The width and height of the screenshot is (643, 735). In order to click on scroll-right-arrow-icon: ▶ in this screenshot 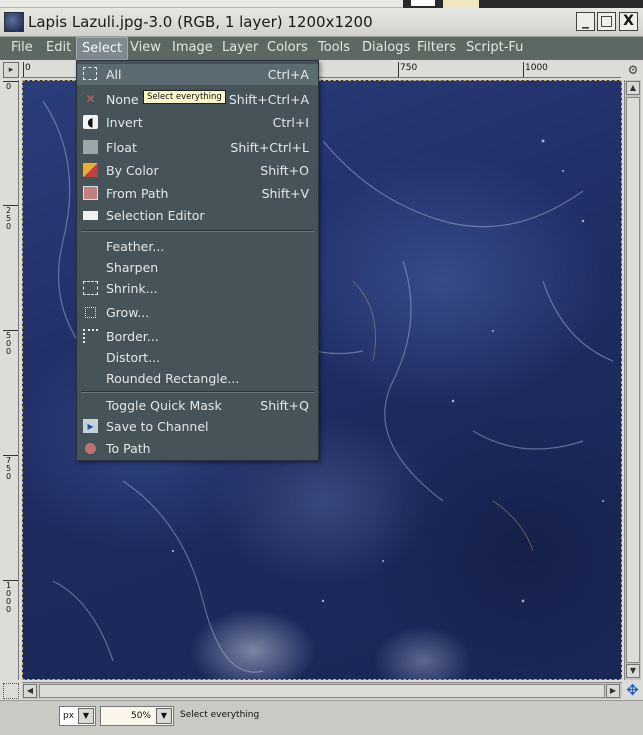, I will do `click(613, 691)`.